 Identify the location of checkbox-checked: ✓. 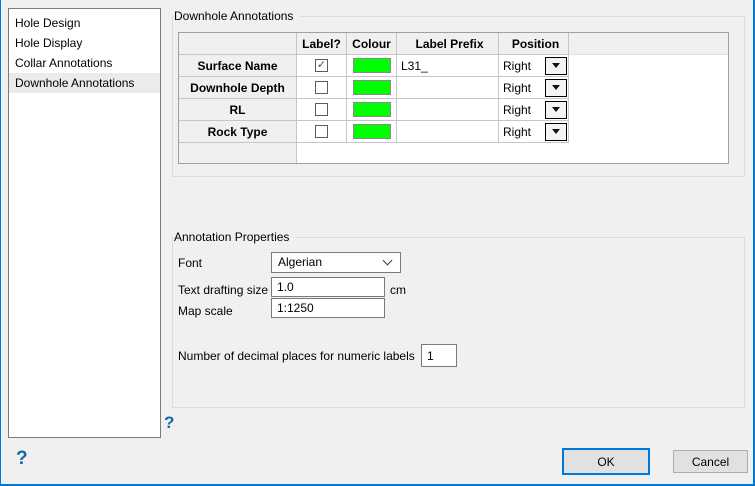
(321, 65).